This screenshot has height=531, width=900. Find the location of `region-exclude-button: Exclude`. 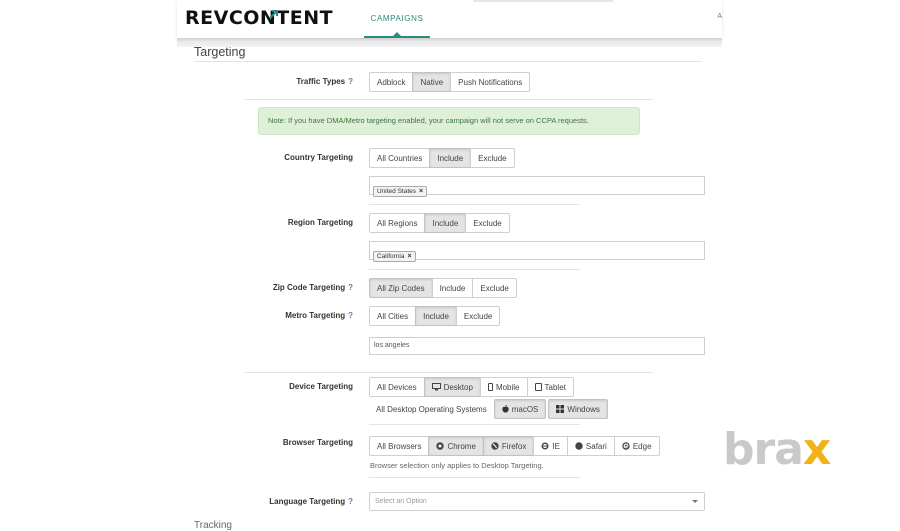

region-exclude-button: Exclude is located at coordinates (487, 223).